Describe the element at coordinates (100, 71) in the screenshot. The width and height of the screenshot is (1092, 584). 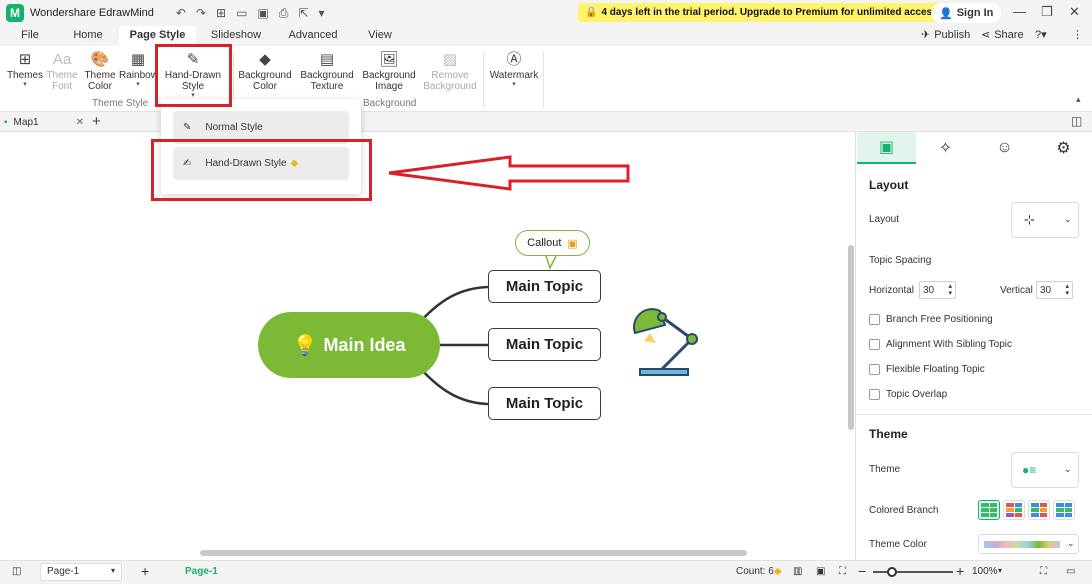
I see `theme-color-button: 🎨 Theme Color` at that location.